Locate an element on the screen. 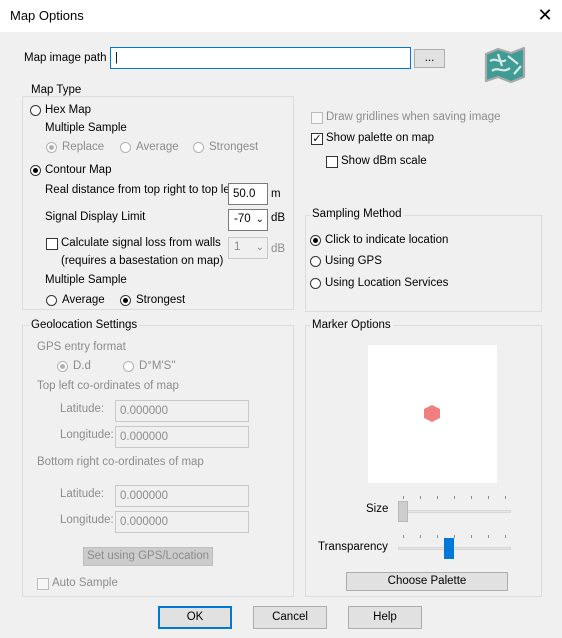 The width and height of the screenshot is (562, 638). click-location-label: Click to indicate location is located at coordinates (386, 240).